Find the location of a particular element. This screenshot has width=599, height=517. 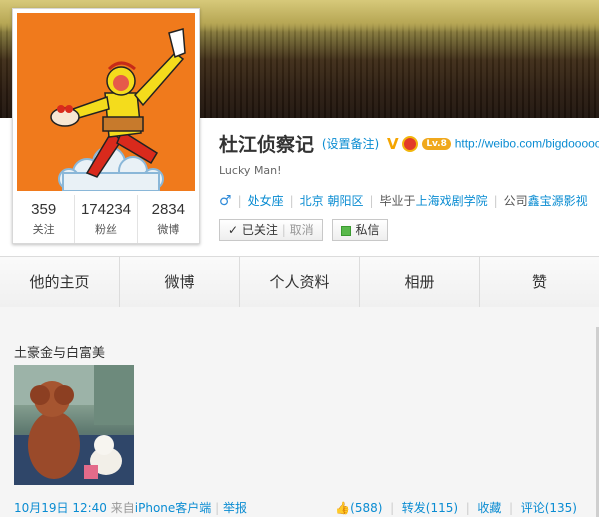

profile-meta: ♂ | 处女座 | 北京 朝阳区 | 毕业于上海戏剧学院 | 公司鑫宝源影视 is located at coordinates (403, 201).